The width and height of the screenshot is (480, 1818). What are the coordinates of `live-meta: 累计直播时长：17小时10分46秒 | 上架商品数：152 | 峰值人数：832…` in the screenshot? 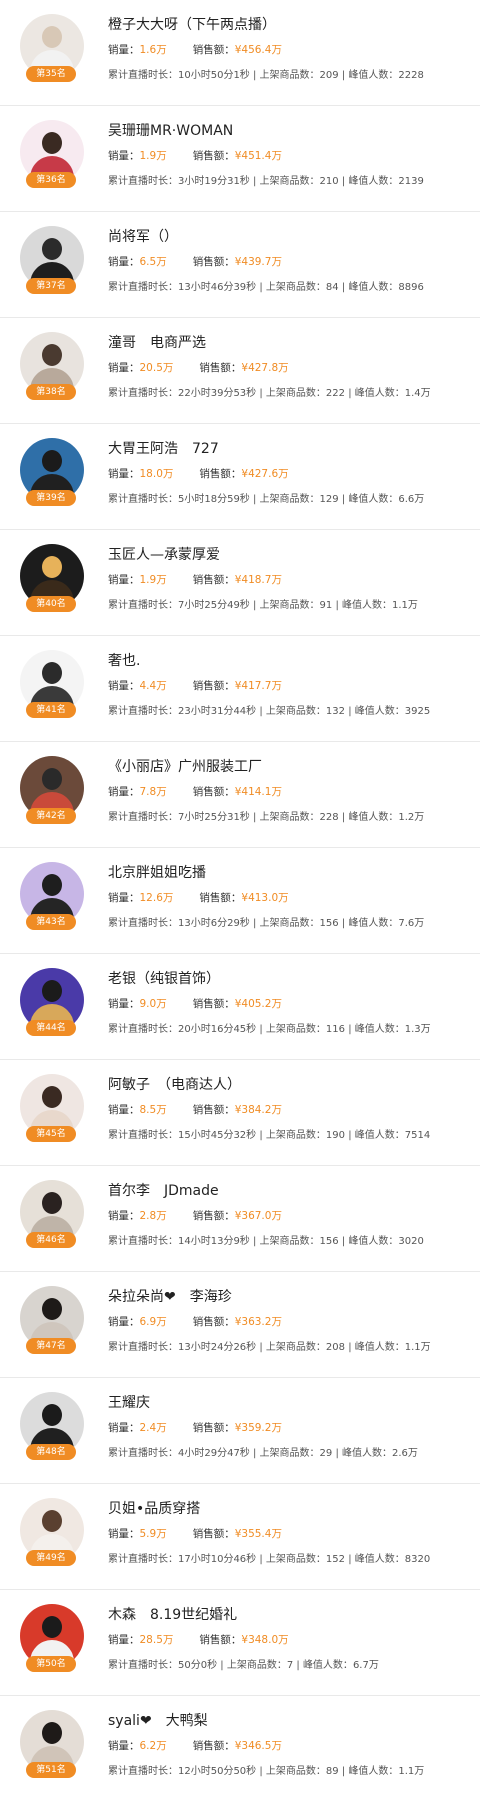 It's located at (269, 1557).